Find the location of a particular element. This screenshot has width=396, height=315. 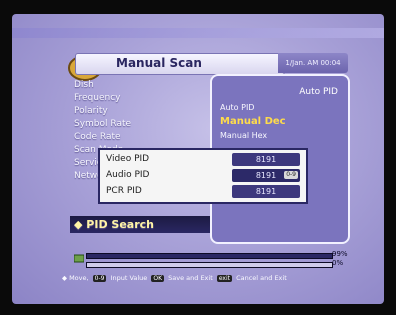

audio-pid-field: 8191 0-9 is located at coordinates (266, 175).